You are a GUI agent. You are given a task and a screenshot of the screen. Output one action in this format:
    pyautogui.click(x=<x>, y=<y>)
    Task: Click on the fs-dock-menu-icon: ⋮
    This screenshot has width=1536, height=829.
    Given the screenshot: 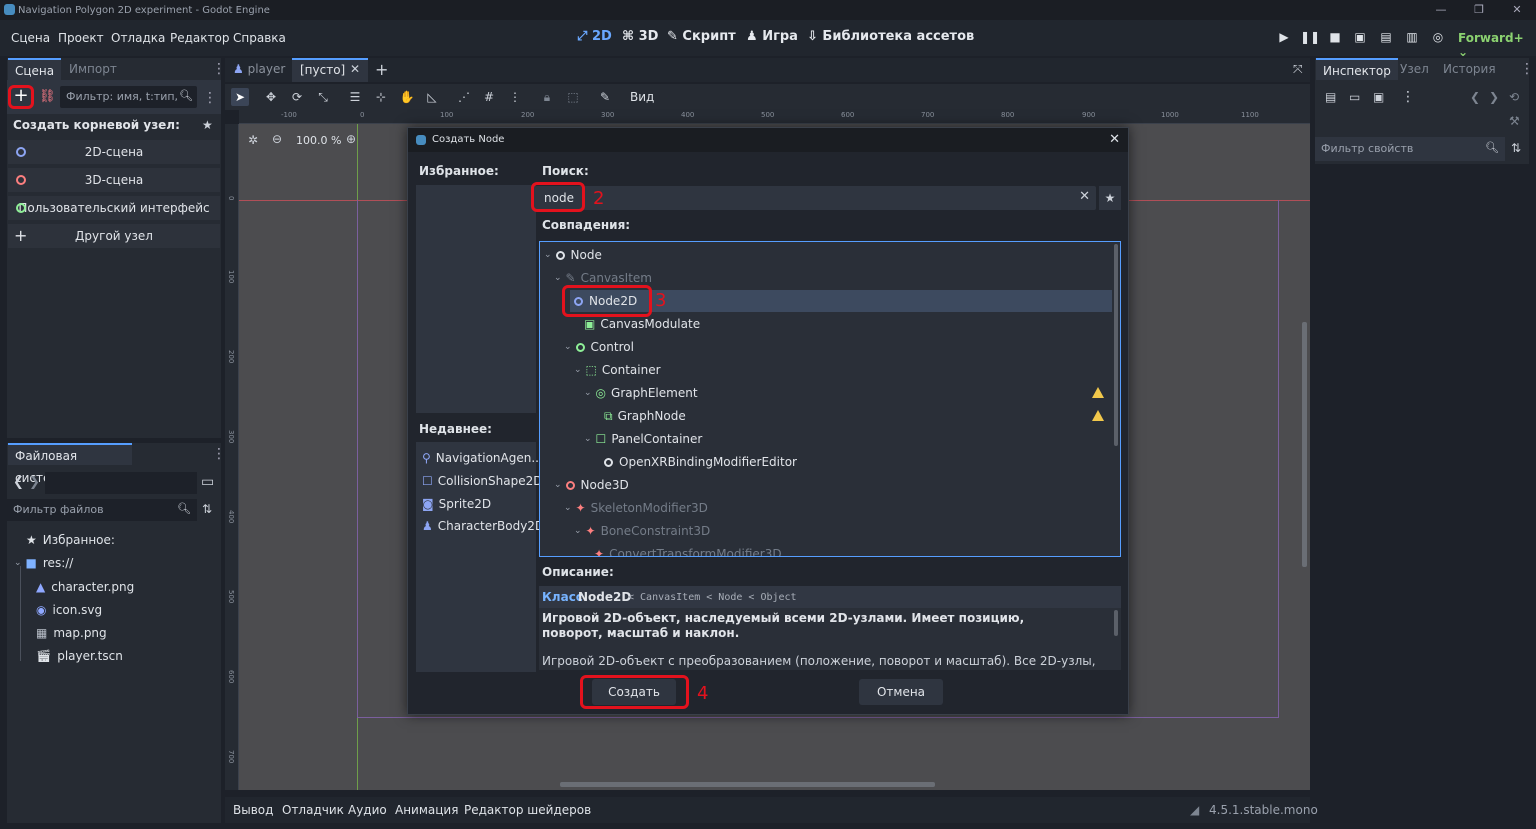 What is the action you would take?
    pyautogui.click(x=219, y=454)
    